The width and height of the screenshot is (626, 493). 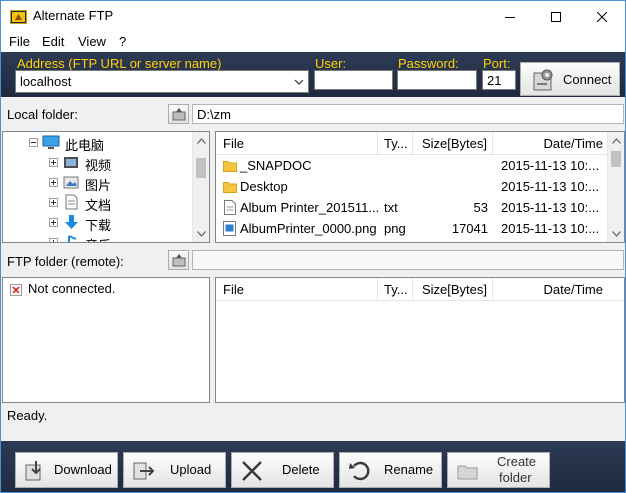 I want to click on user-label: User:, so click(x=331, y=63).